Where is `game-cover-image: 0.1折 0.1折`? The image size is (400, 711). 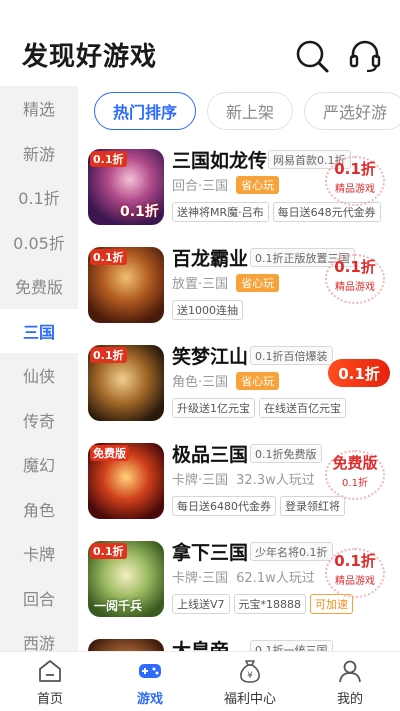 game-cover-image: 0.1折 0.1折 is located at coordinates (126, 187).